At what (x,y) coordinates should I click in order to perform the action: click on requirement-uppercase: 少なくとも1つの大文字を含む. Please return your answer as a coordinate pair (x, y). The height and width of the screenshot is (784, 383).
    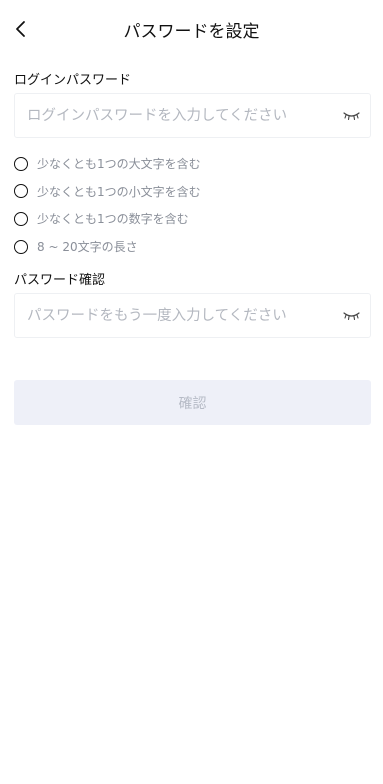
    Looking at the image, I should click on (192, 164).